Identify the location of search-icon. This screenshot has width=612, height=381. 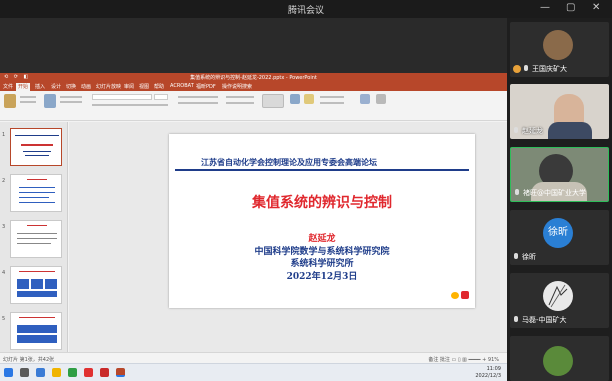
(24, 372).